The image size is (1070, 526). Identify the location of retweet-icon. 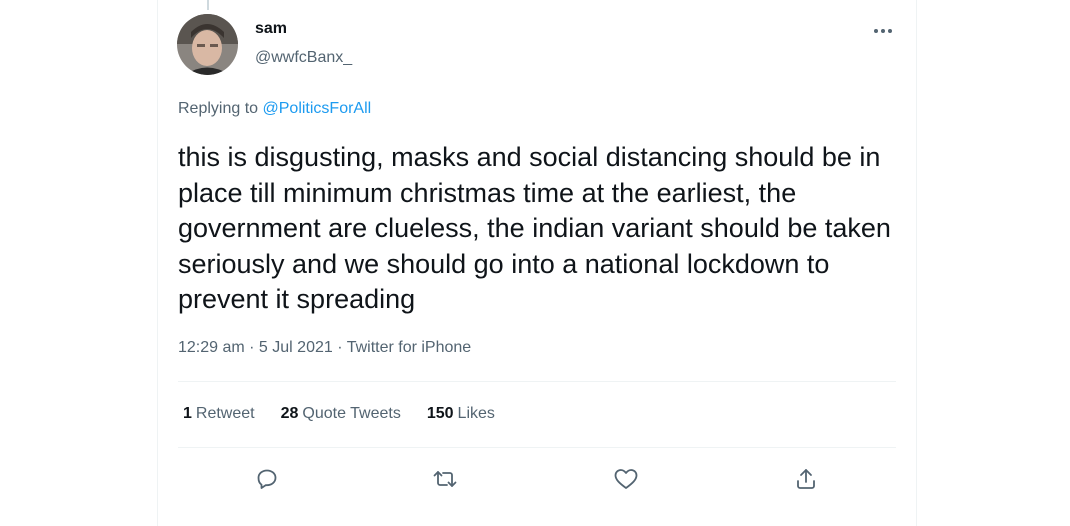
(445, 479).